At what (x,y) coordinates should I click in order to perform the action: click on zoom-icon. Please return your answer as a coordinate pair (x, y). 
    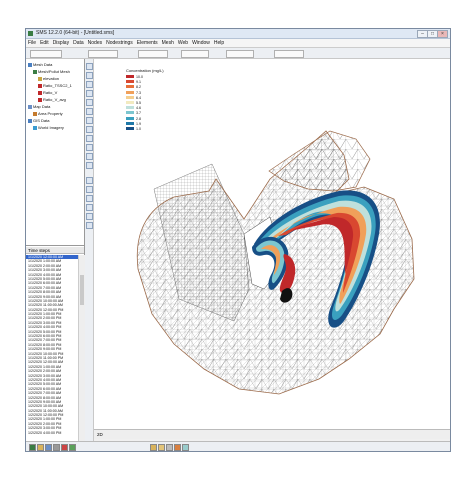
    Looking at the image, I should click on (153, 447).